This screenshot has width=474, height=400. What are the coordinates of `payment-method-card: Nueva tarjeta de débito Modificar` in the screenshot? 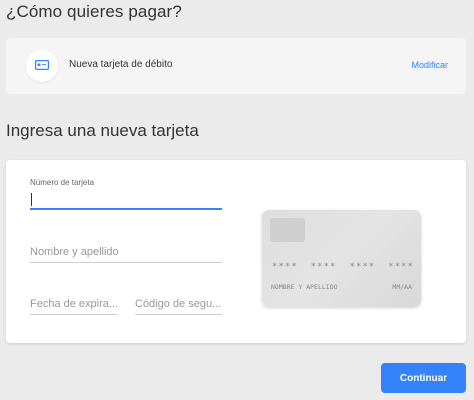 It's located at (236, 66).